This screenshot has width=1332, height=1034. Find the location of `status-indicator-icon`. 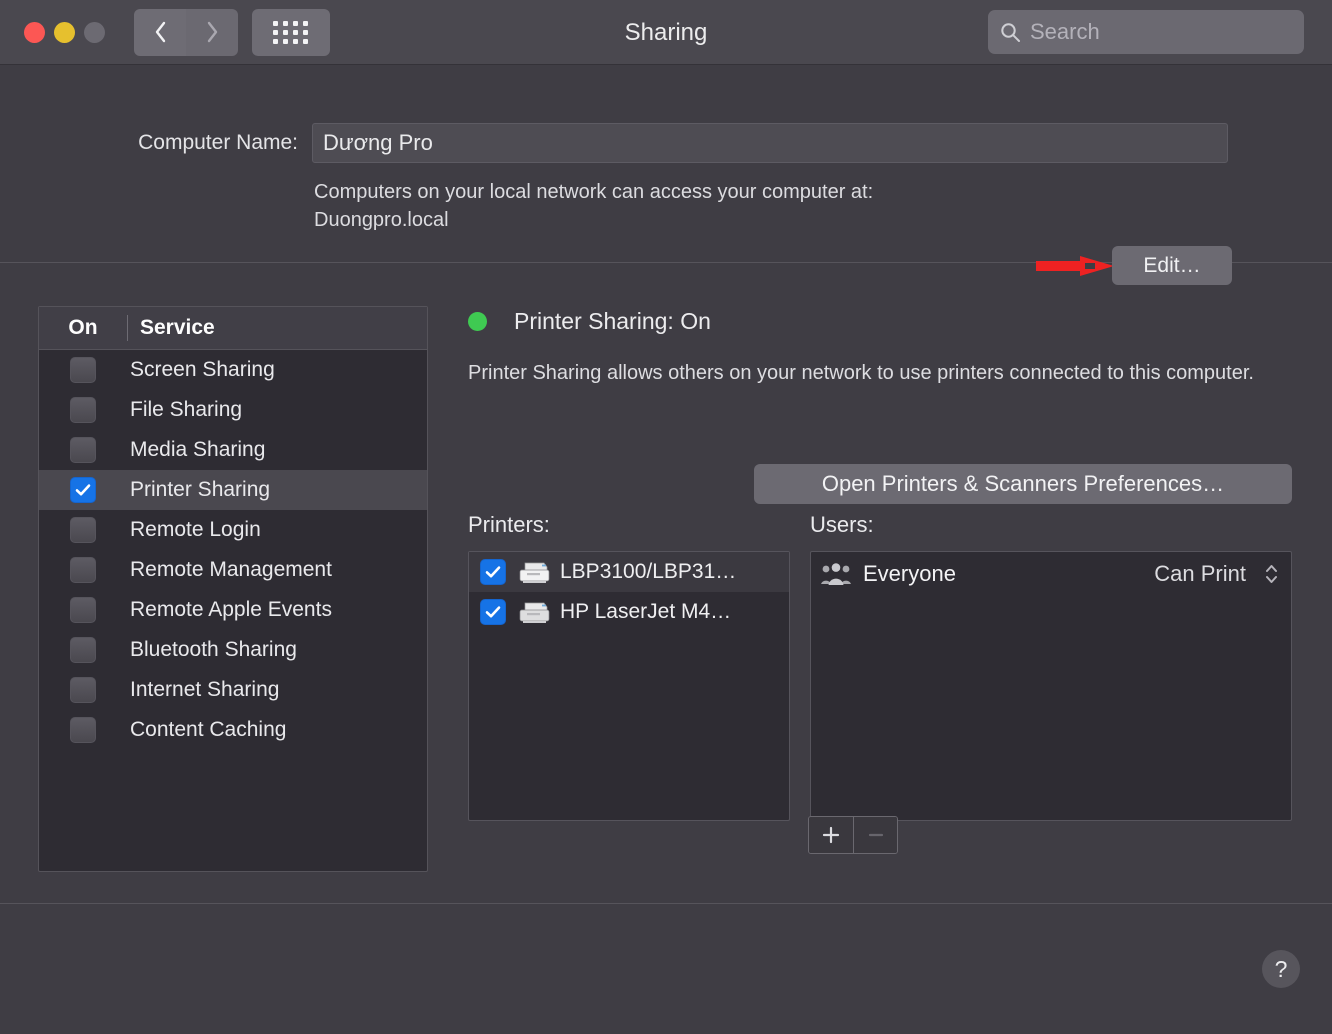

status-indicator-icon is located at coordinates (477, 321).